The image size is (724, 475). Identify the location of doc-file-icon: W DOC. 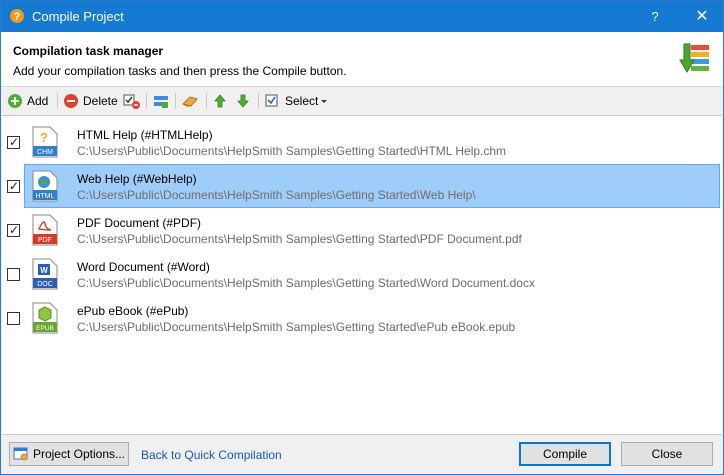
(45, 274).